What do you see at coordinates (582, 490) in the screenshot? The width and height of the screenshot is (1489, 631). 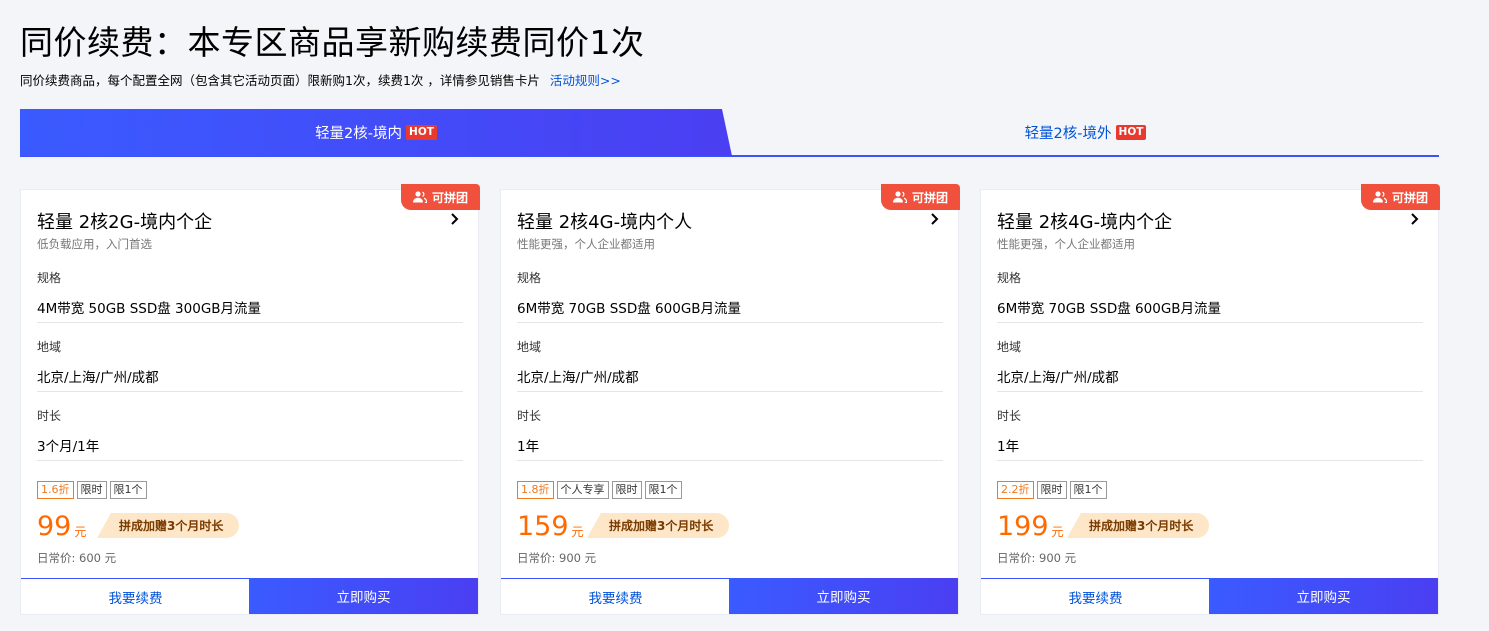 I see `tag: 个人专享` at bounding box center [582, 490].